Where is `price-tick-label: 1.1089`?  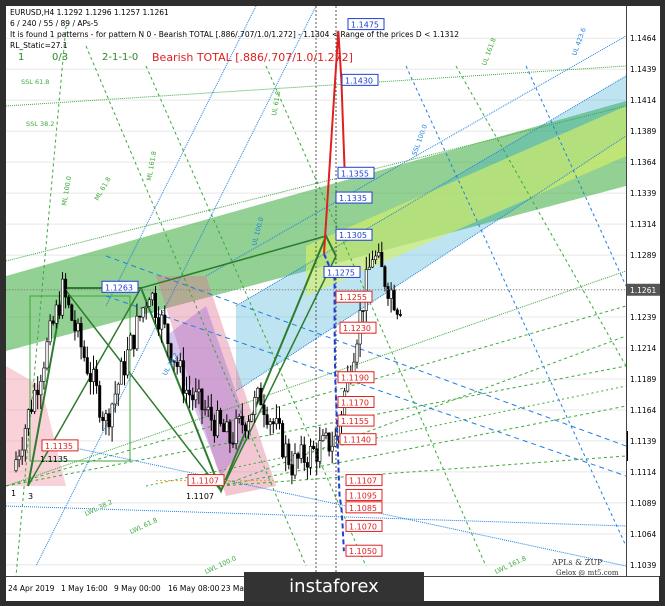 price-tick-label: 1.1089 is located at coordinates (643, 503).